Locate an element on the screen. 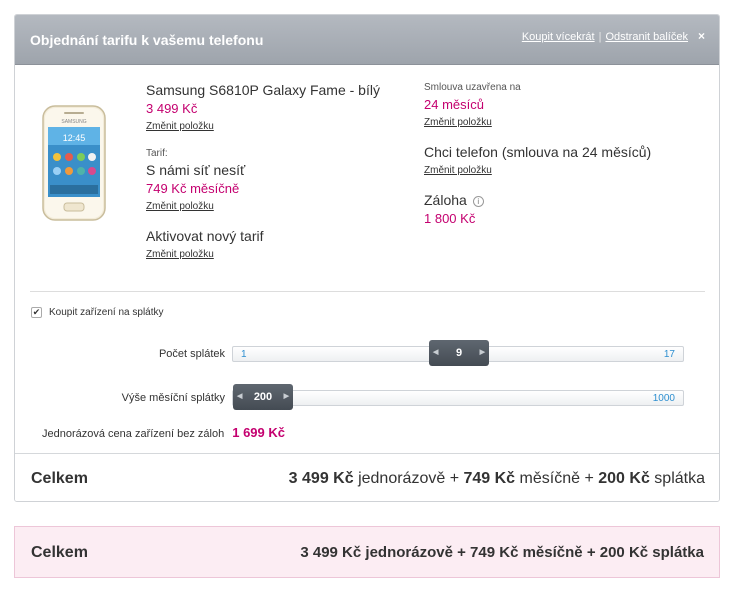 This screenshot has width=734, height=589. installment-count-slider: 1 17 ◀ 9 ▶ is located at coordinates (458, 353).